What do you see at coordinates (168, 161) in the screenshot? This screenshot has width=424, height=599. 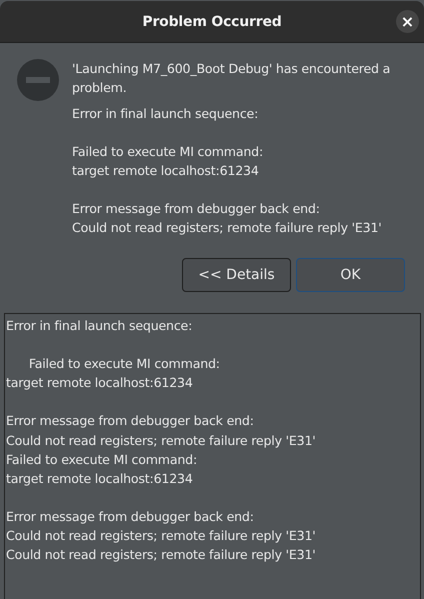 I see `error-message: Failed to execute MI command: target remote localhost:61234` at bounding box center [168, 161].